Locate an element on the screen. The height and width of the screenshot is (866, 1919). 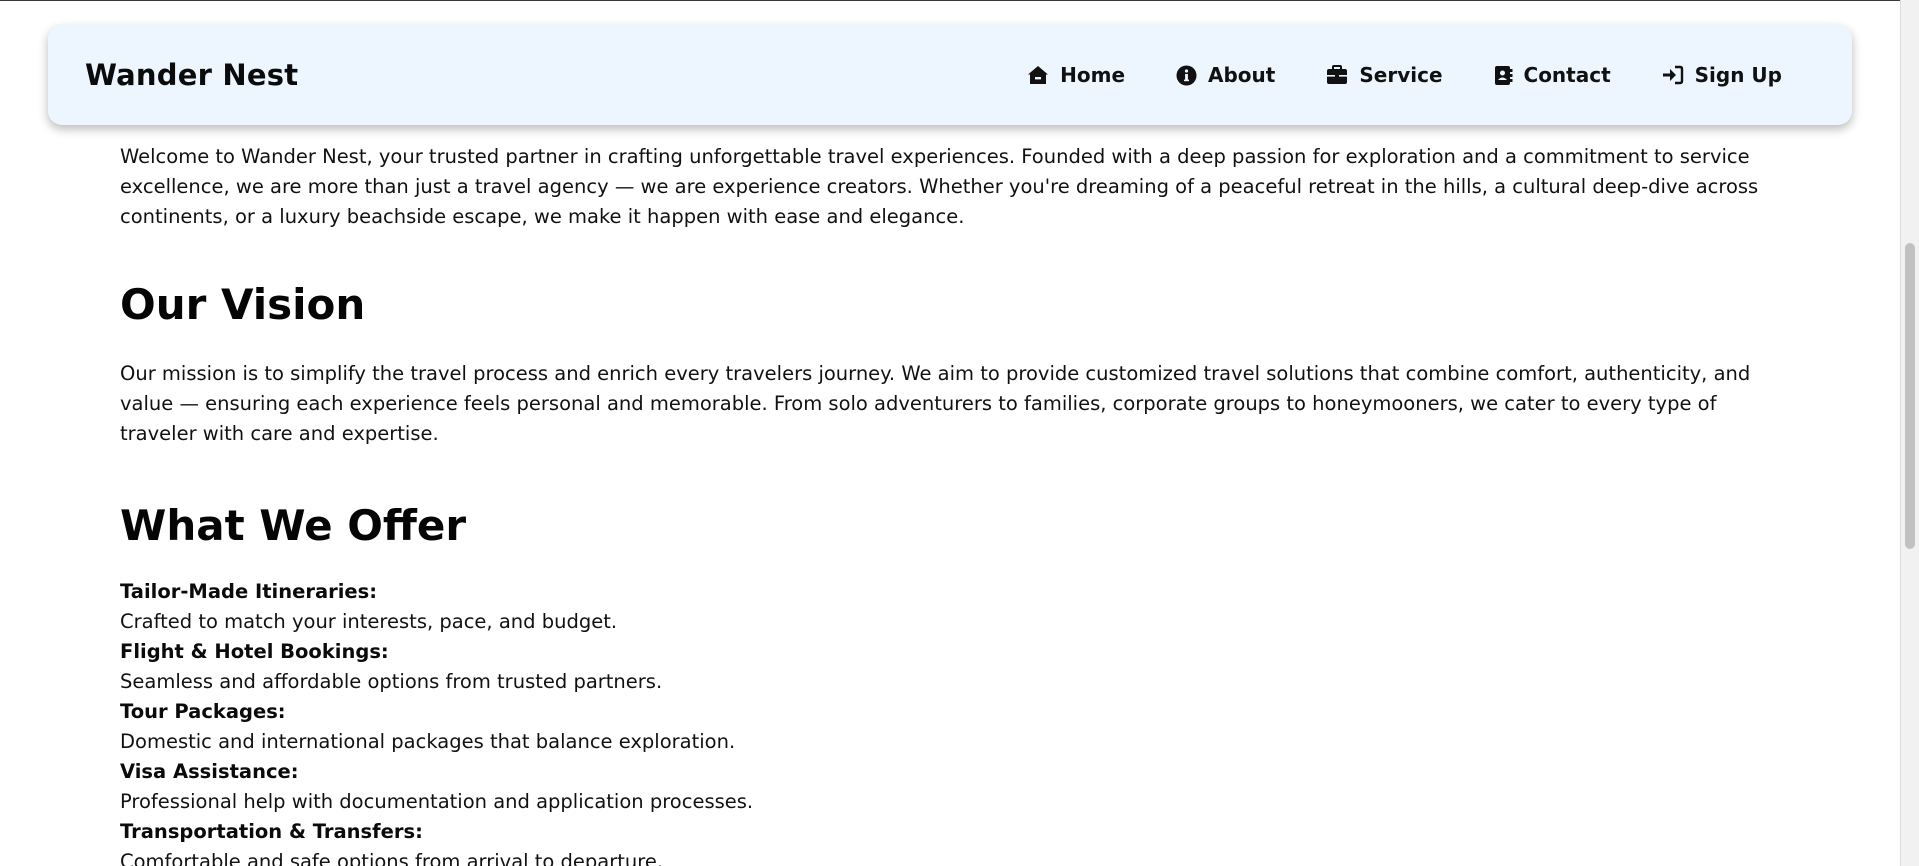
scrollbar-thumb is located at coordinates (1910, 396).